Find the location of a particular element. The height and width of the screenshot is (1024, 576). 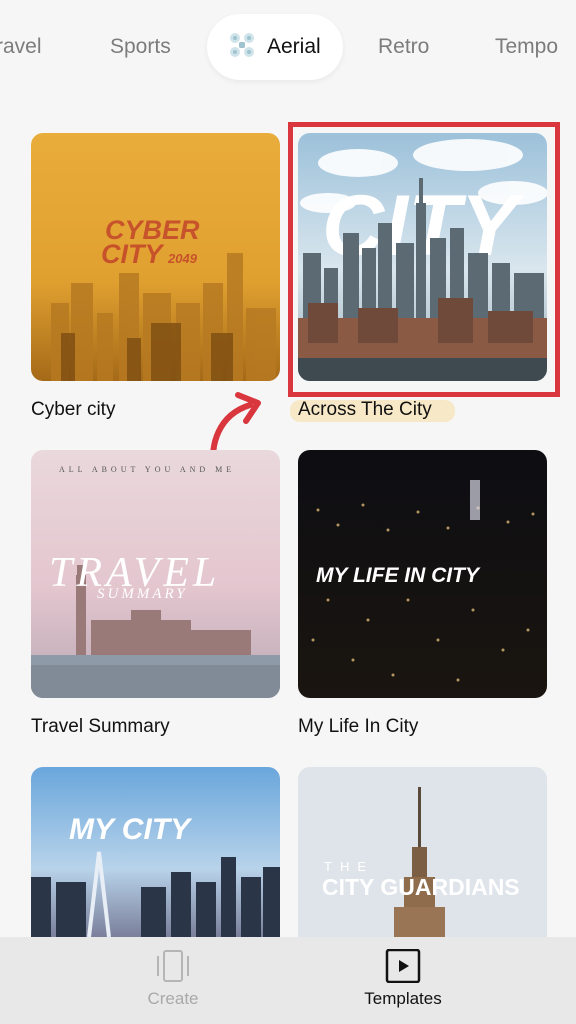

mylife-title: MY LIFE IN CITY is located at coordinates (398, 575).